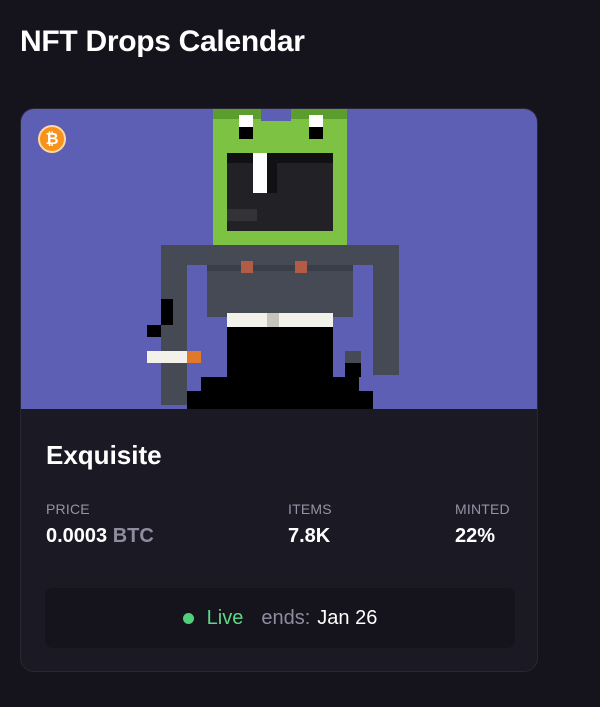  Describe the element at coordinates (286, 617) in the screenshot. I see `ends-label: ends:` at that location.